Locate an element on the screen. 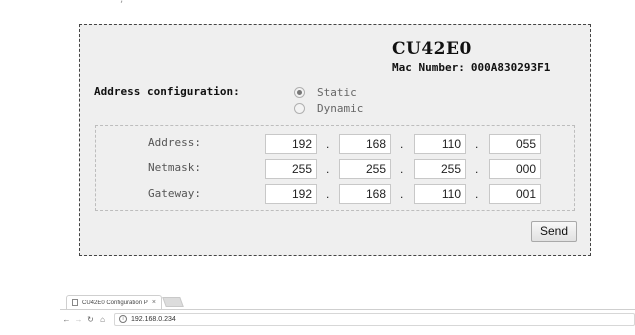 The height and width of the screenshot is (335, 635). netmask-octet-4: 000 is located at coordinates (515, 169).